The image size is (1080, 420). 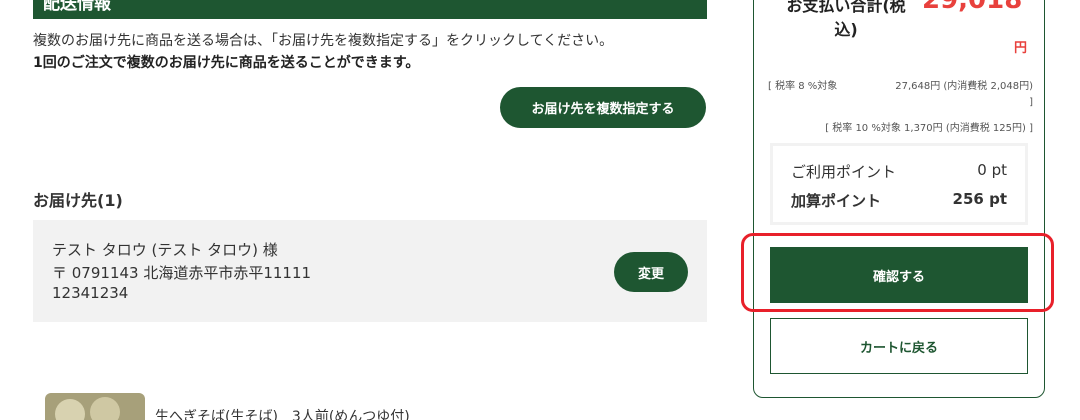 I want to click on tax-8-value: 27,648円 (内消費税 2,048円), so click(x=964, y=86).